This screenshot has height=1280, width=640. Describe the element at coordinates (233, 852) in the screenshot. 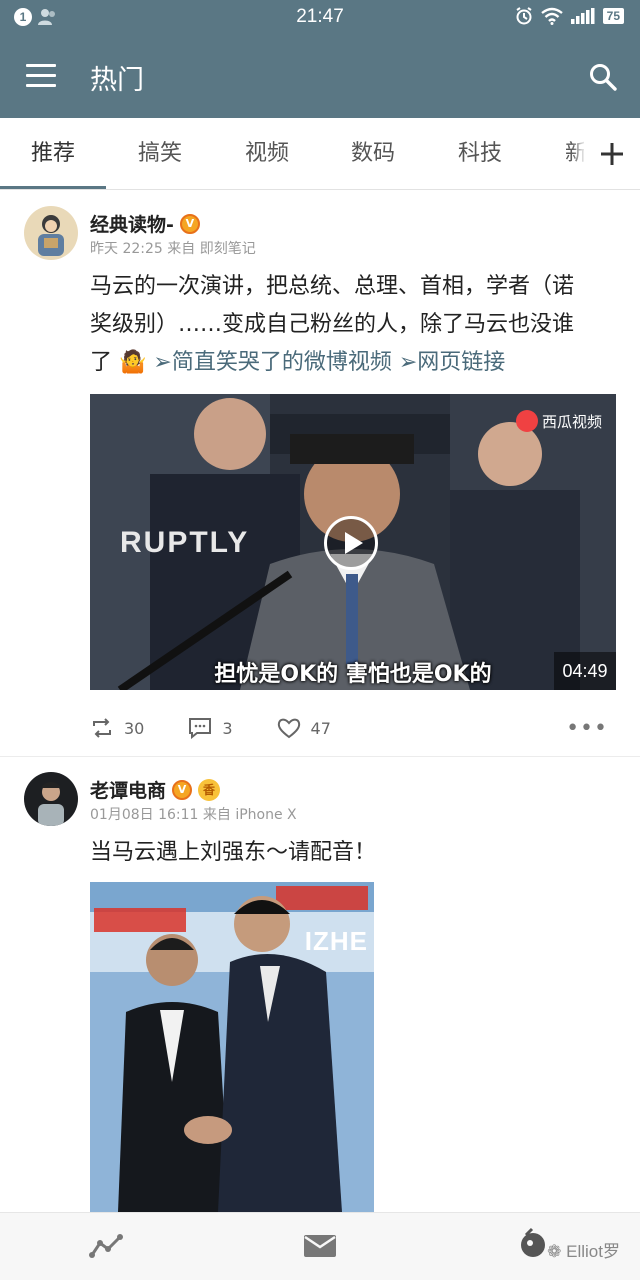

I see `post-text: 当马云遇上刘强东～请配音！` at that location.